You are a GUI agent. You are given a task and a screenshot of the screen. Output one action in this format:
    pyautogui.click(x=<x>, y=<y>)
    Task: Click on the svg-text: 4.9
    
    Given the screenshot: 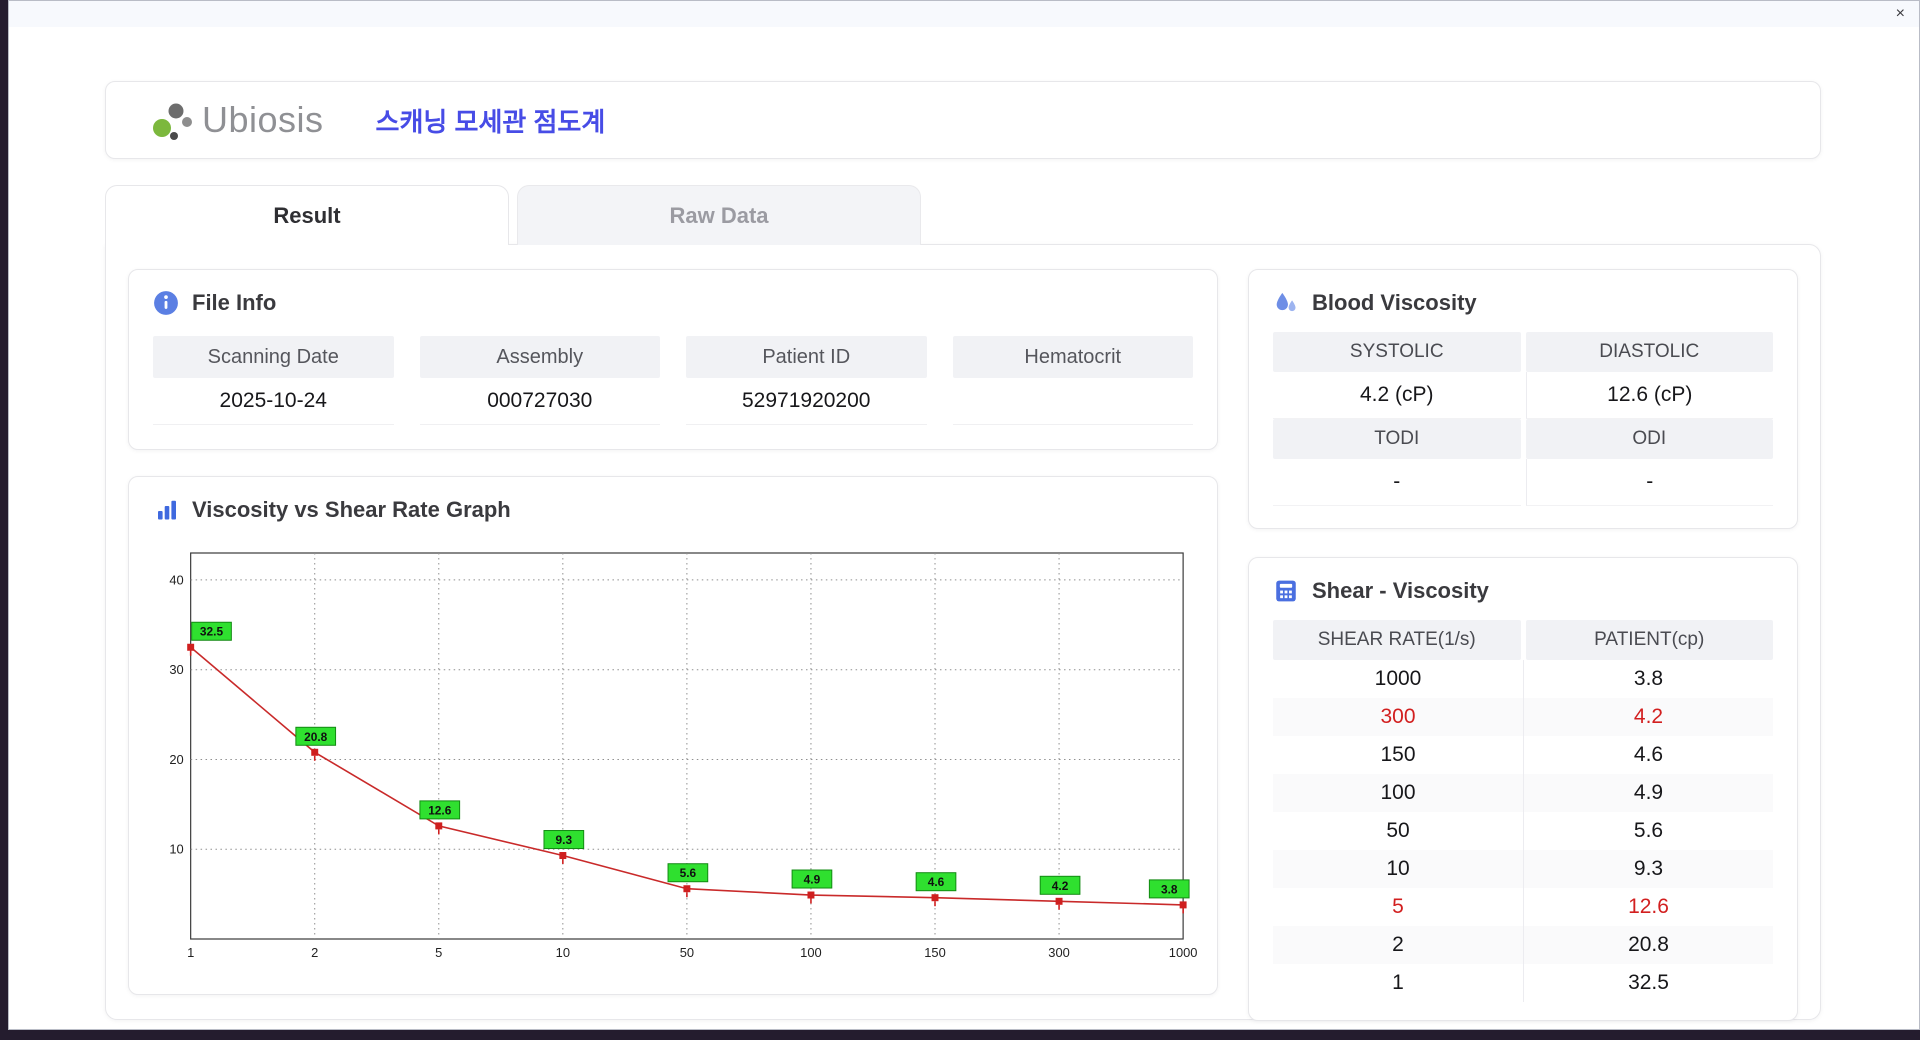 What is the action you would take?
    pyautogui.click(x=812, y=879)
    